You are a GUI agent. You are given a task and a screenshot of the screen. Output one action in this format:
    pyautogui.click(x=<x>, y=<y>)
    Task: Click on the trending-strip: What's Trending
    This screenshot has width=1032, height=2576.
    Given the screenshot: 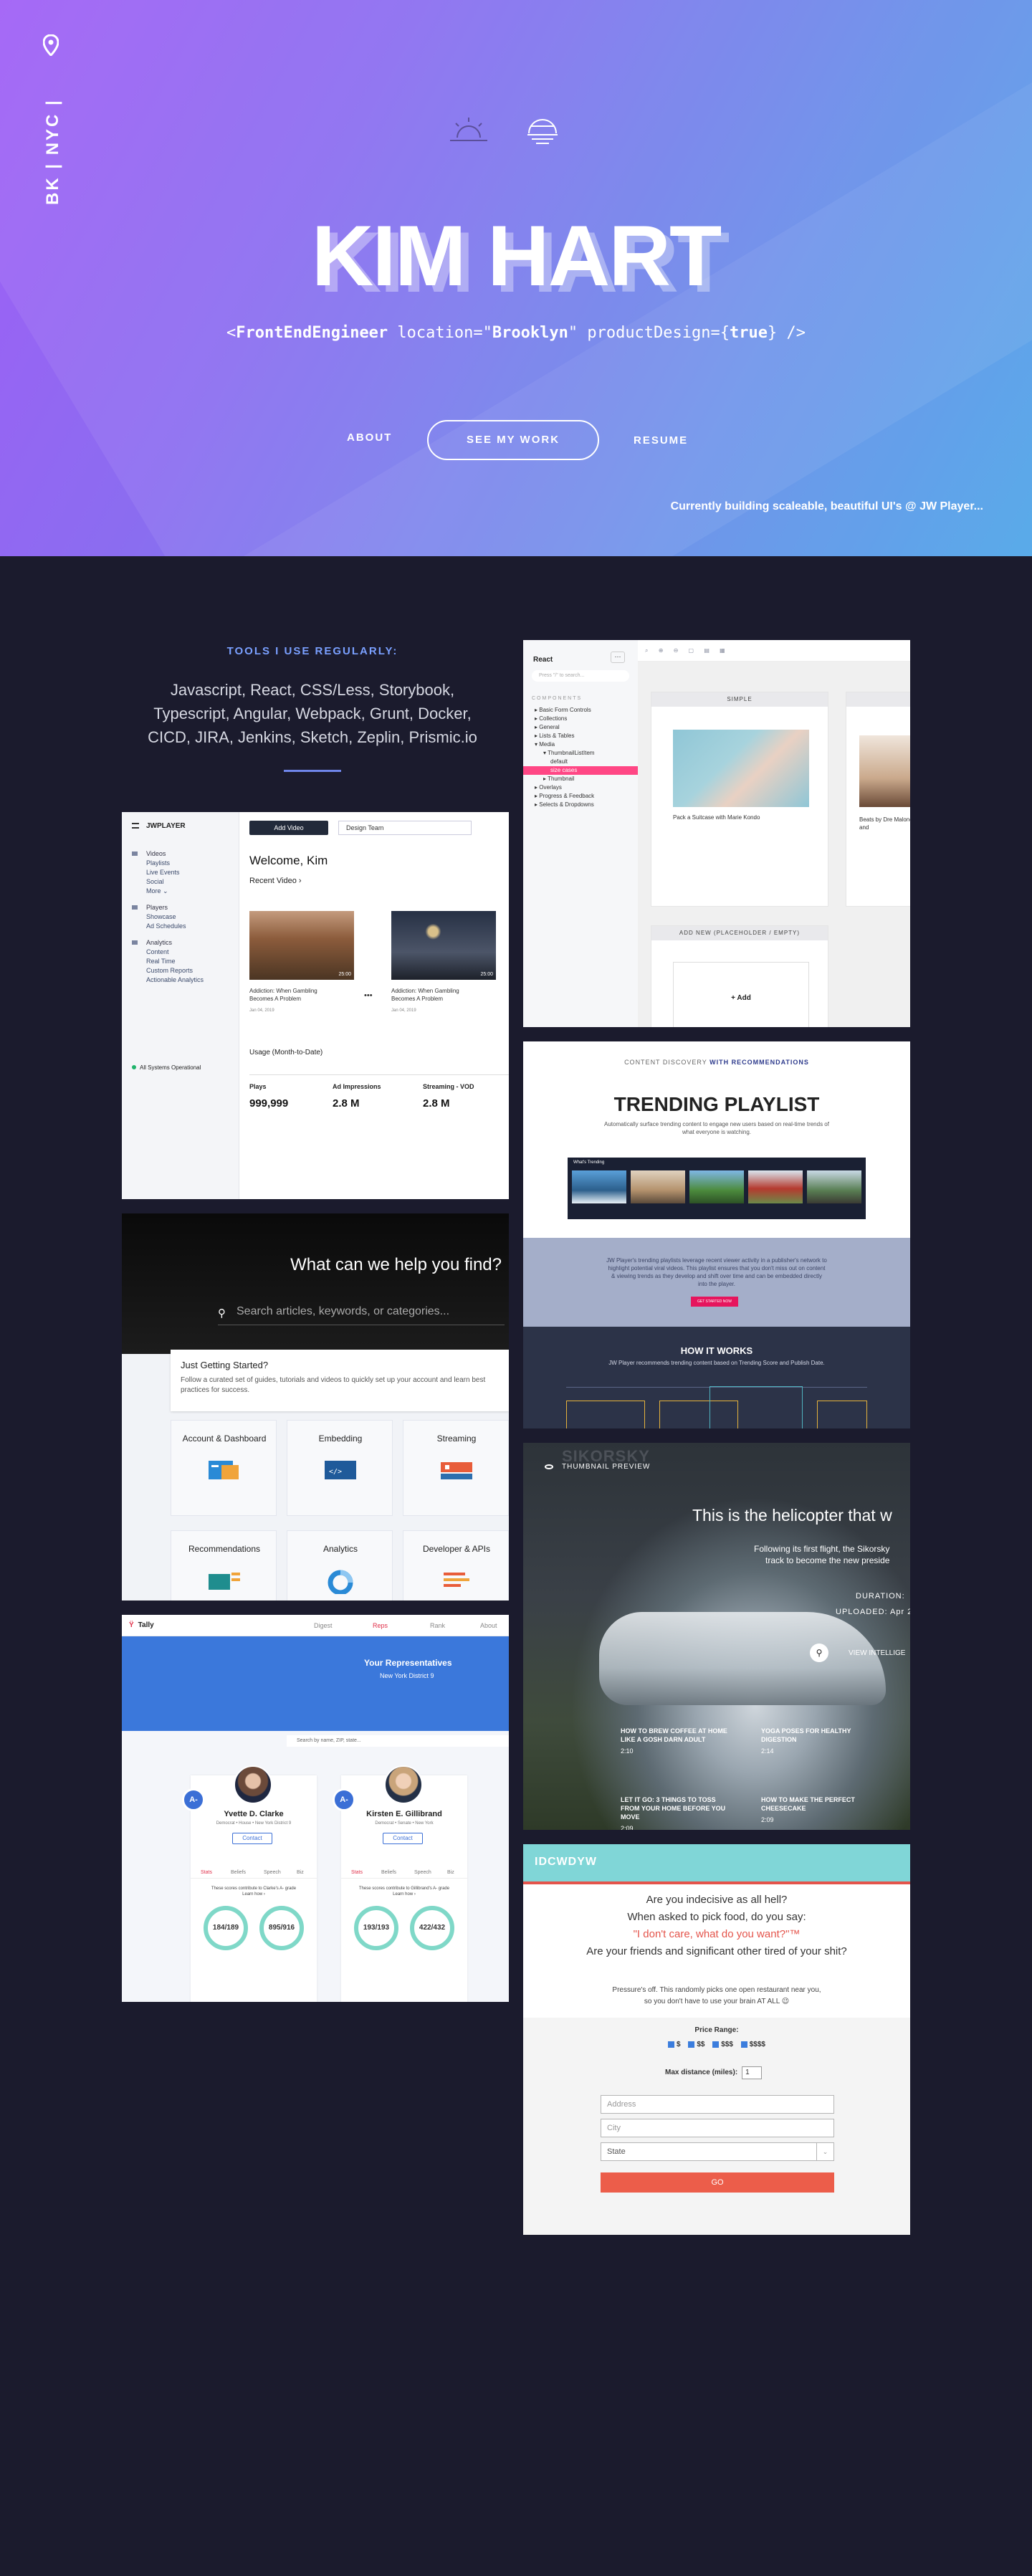 What is the action you would take?
    pyautogui.click(x=717, y=1188)
    